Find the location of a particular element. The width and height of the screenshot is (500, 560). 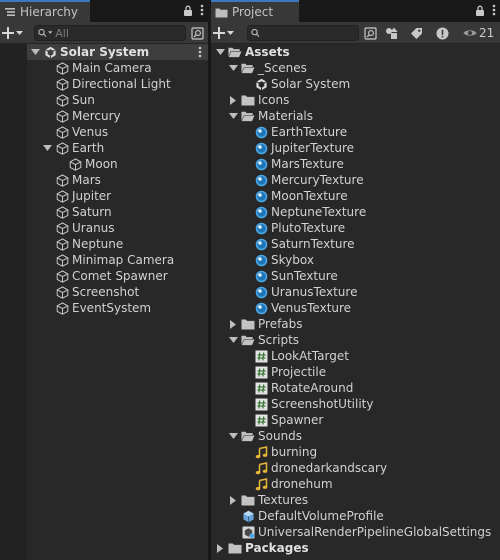

project-item-scenes: _Scenes is located at coordinates (355, 68).